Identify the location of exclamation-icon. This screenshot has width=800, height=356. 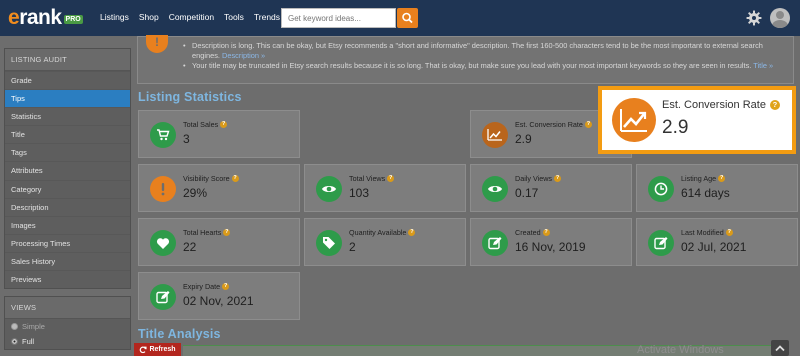
(163, 189).